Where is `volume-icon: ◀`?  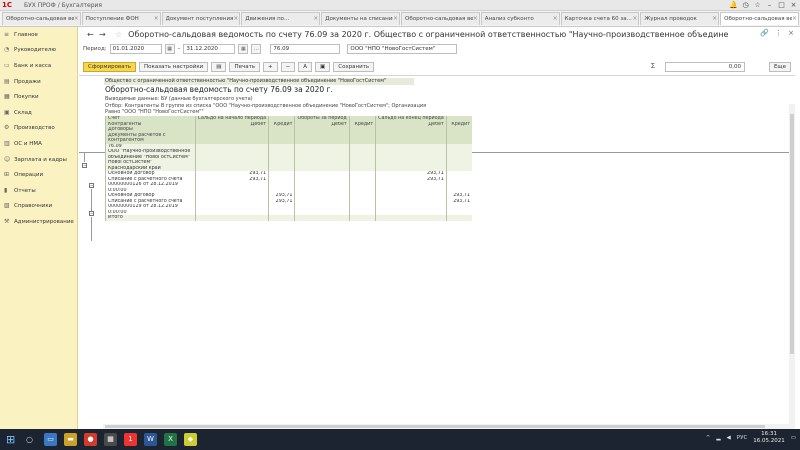 volume-icon: ◀ is located at coordinates (729, 438).